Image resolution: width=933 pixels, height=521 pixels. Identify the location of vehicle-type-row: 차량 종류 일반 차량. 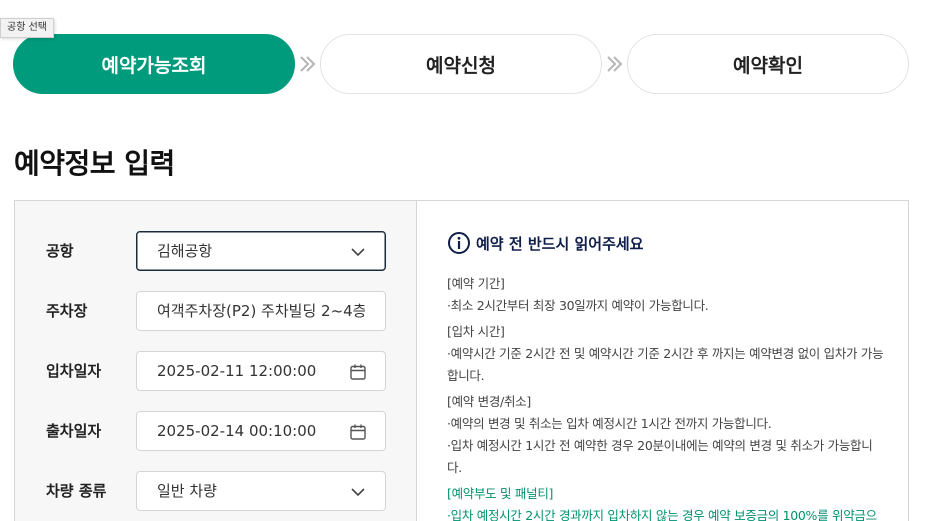
(216, 491).